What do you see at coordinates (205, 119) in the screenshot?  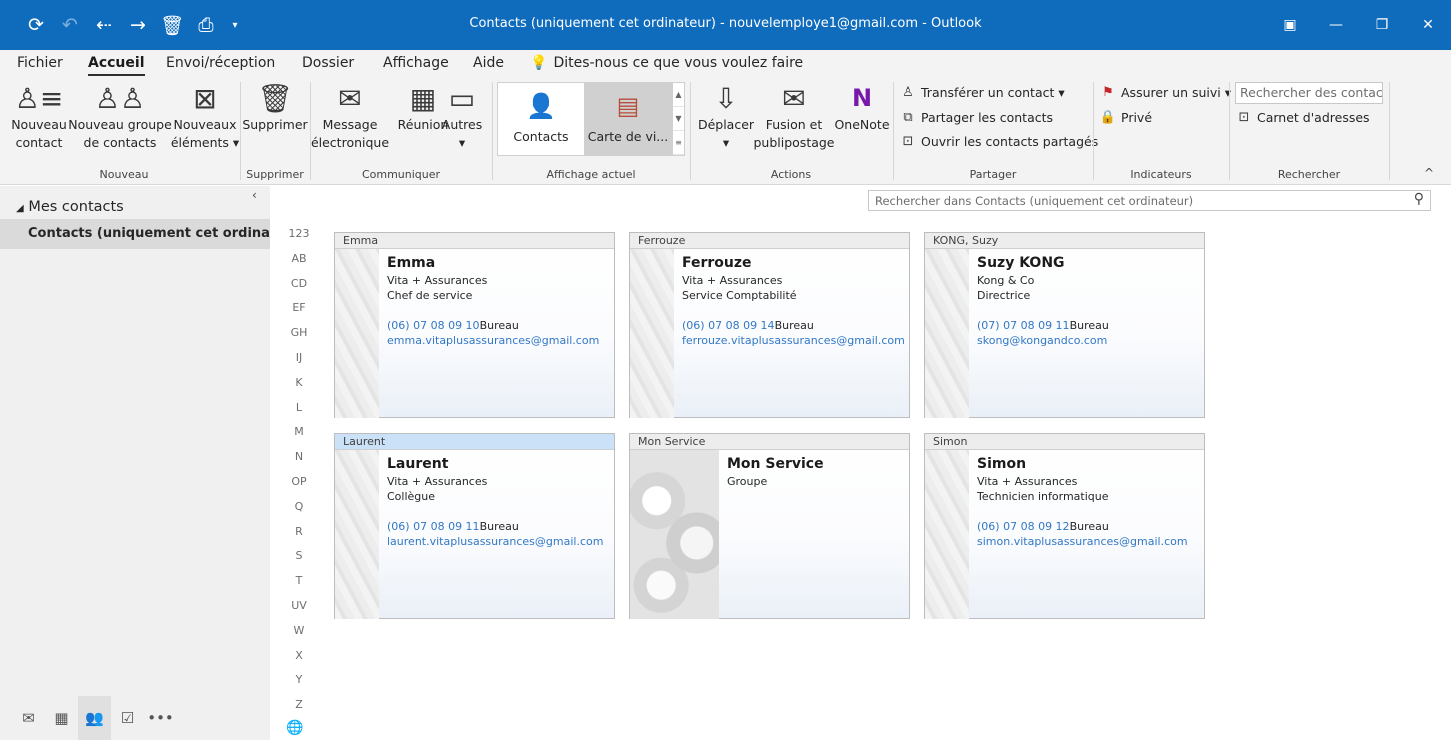 I see `new-items-button: ⊠ Nouveaux éléments ▾` at bounding box center [205, 119].